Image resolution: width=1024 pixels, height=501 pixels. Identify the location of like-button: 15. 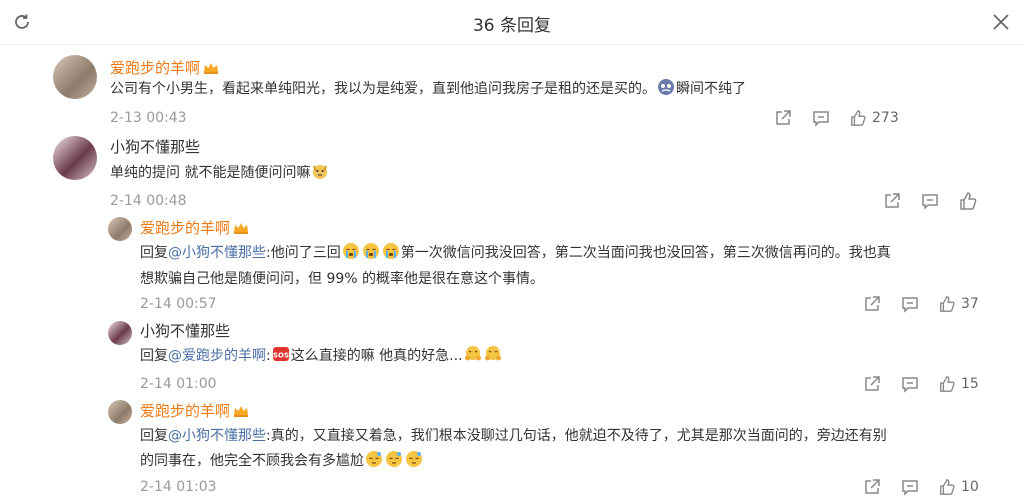
(958, 384).